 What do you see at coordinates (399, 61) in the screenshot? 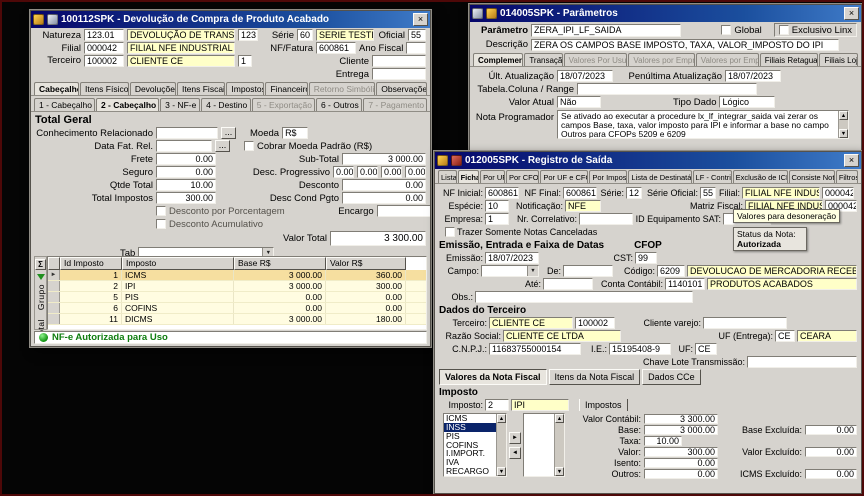
I see `cliente-field` at bounding box center [399, 61].